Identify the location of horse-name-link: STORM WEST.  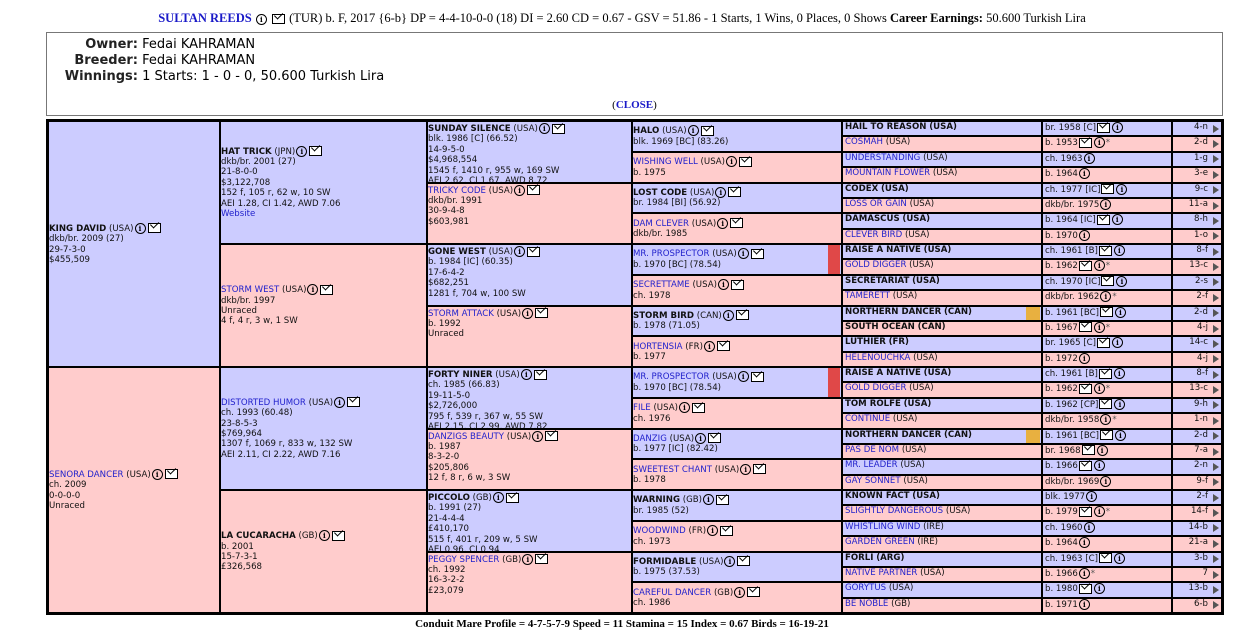
(250, 290).